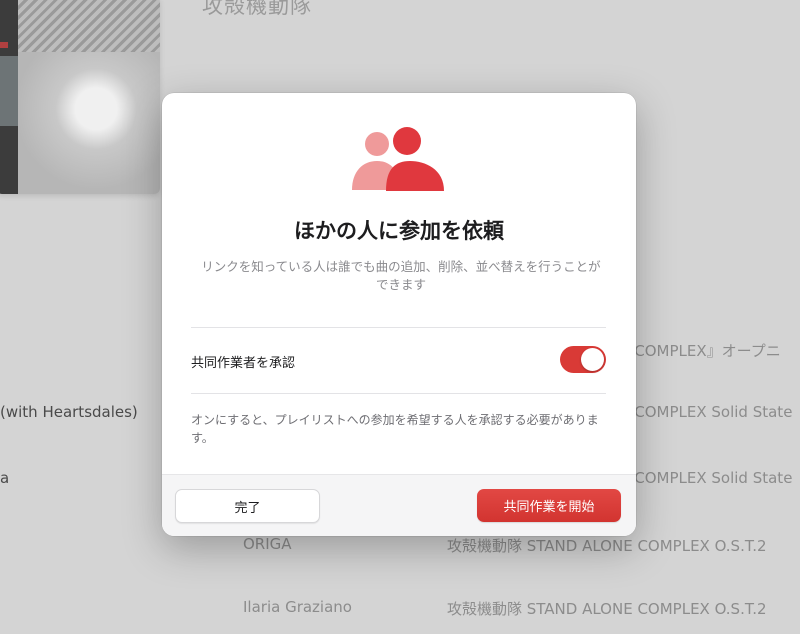 This screenshot has height=634, width=800. I want to click on track-artist: a, so click(5, 478).